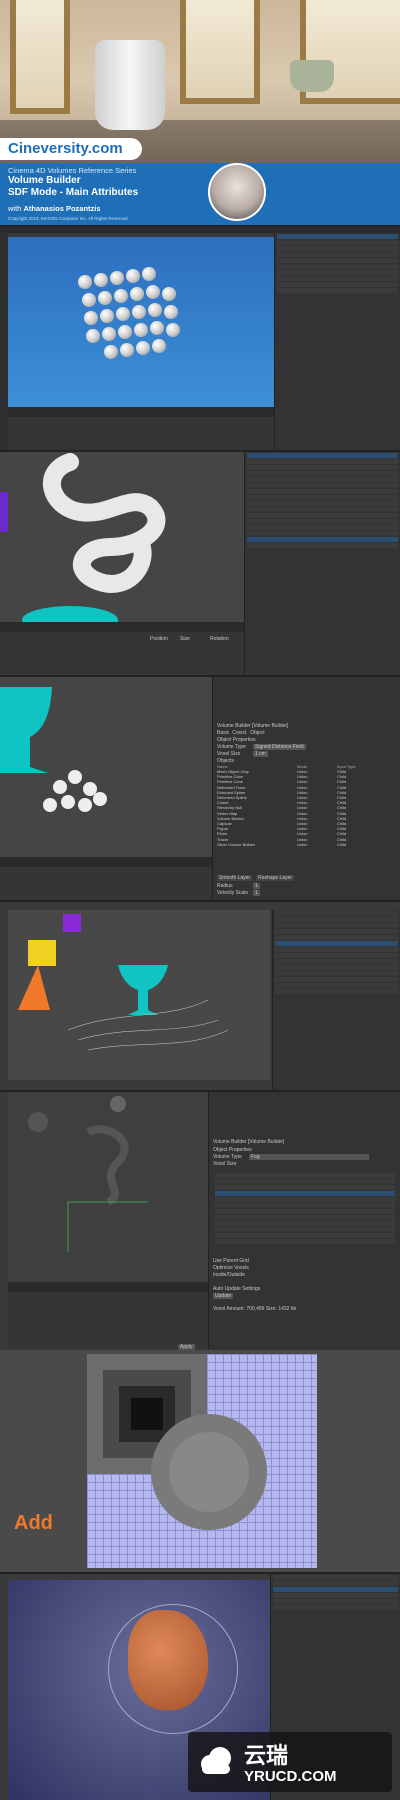 Image resolution: width=400 pixels, height=1800 pixels. I want to click on tab-coord: Coord., so click(239, 733).